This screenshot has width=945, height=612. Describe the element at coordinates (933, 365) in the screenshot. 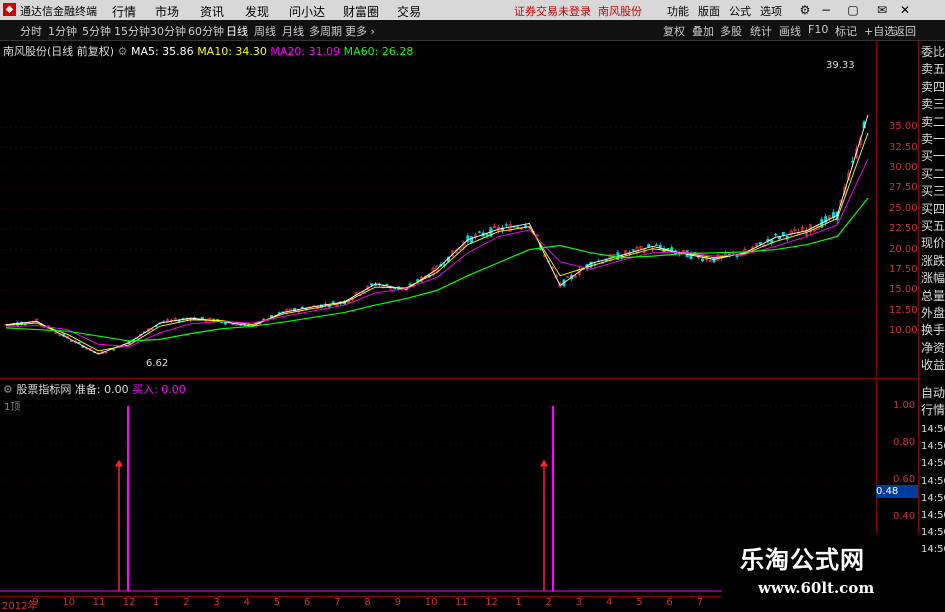

I see `quote-field-label: 收益` at that location.